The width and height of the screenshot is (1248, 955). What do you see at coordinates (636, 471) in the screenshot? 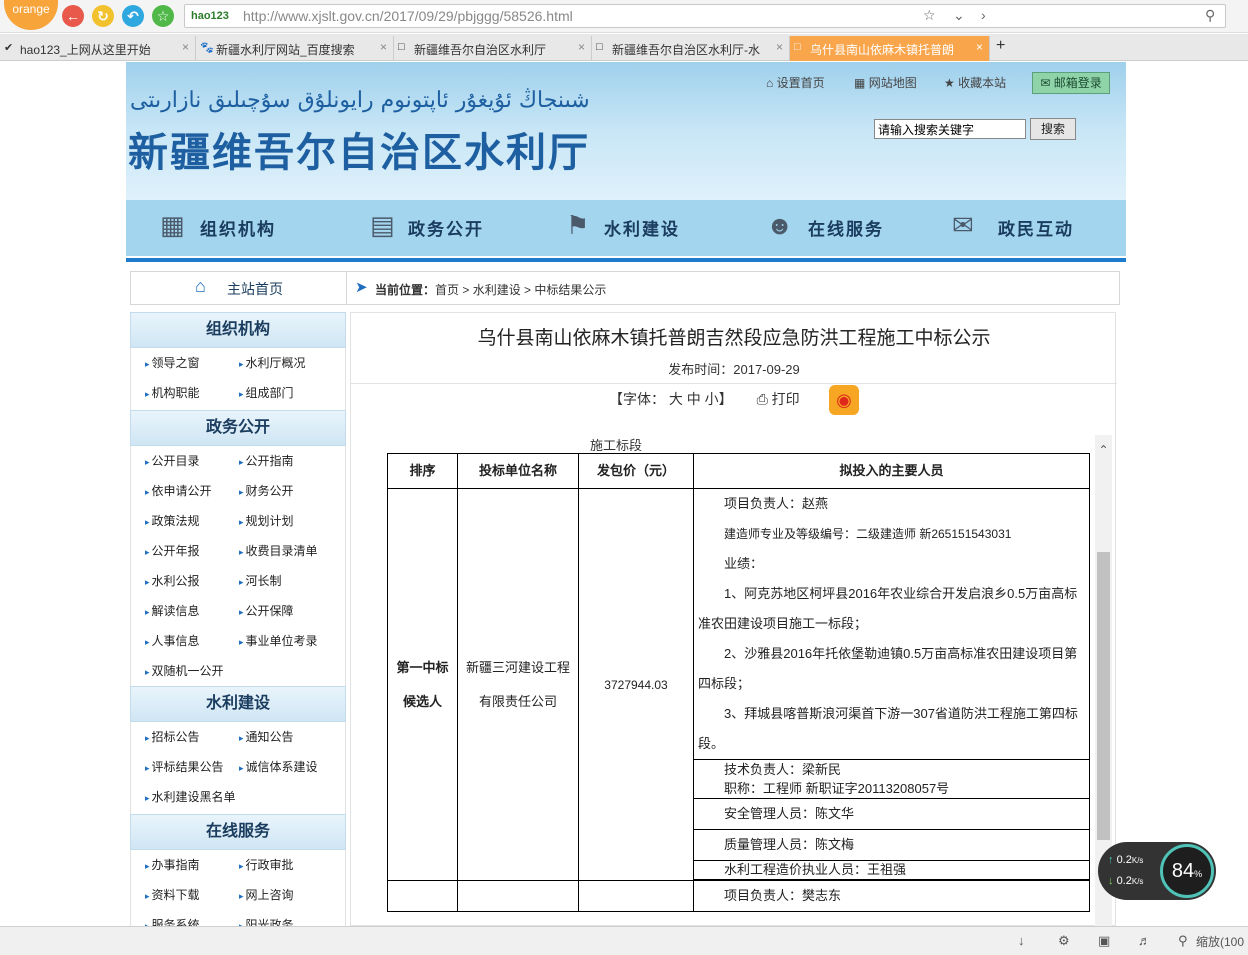
I see `header-price: 发包价（元）` at bounding box center [636, 471].